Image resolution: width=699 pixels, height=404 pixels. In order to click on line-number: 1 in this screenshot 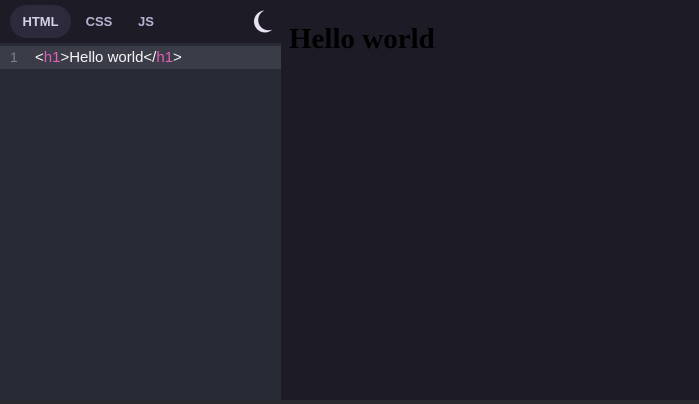, I will do `click(14, 57)`.